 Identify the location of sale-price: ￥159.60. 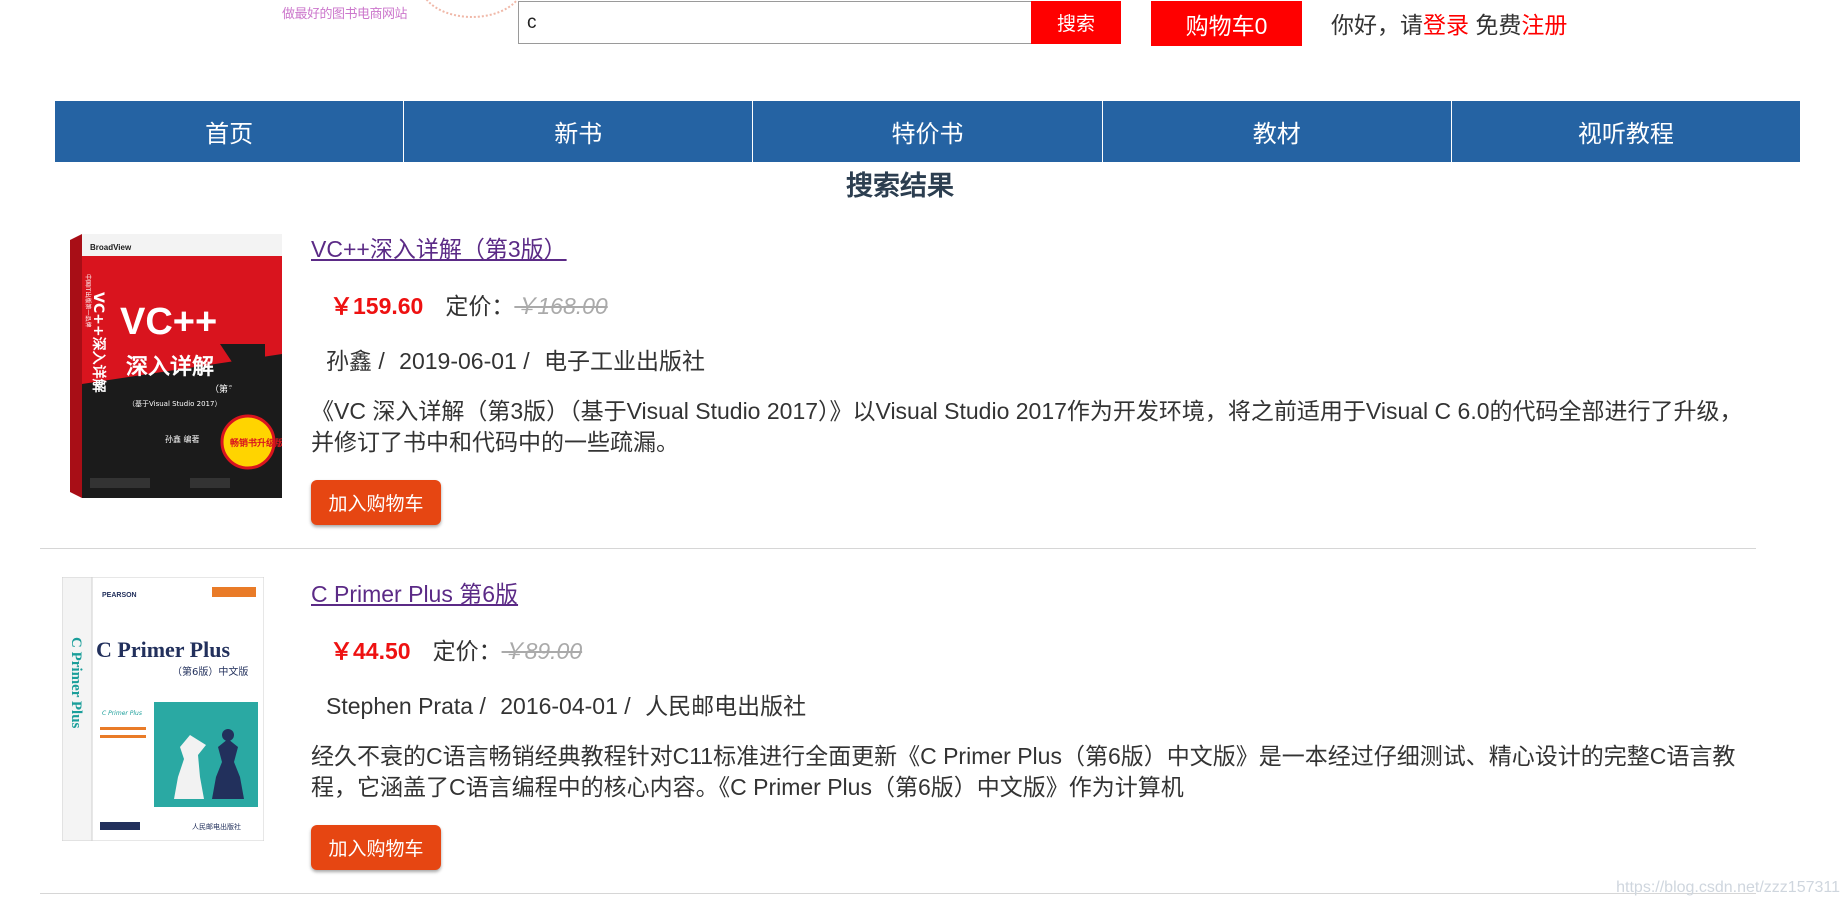
(377, 306).